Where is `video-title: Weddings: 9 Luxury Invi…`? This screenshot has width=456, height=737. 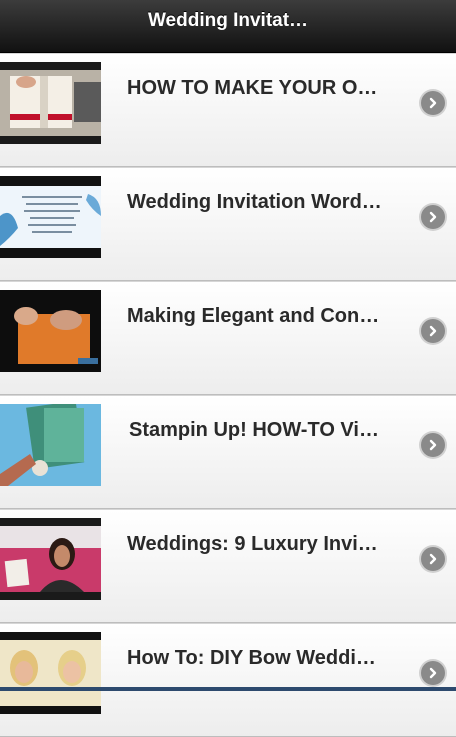
video-title: Weddings: 9 Luxury Invi… is located at coordinates (252, 544).